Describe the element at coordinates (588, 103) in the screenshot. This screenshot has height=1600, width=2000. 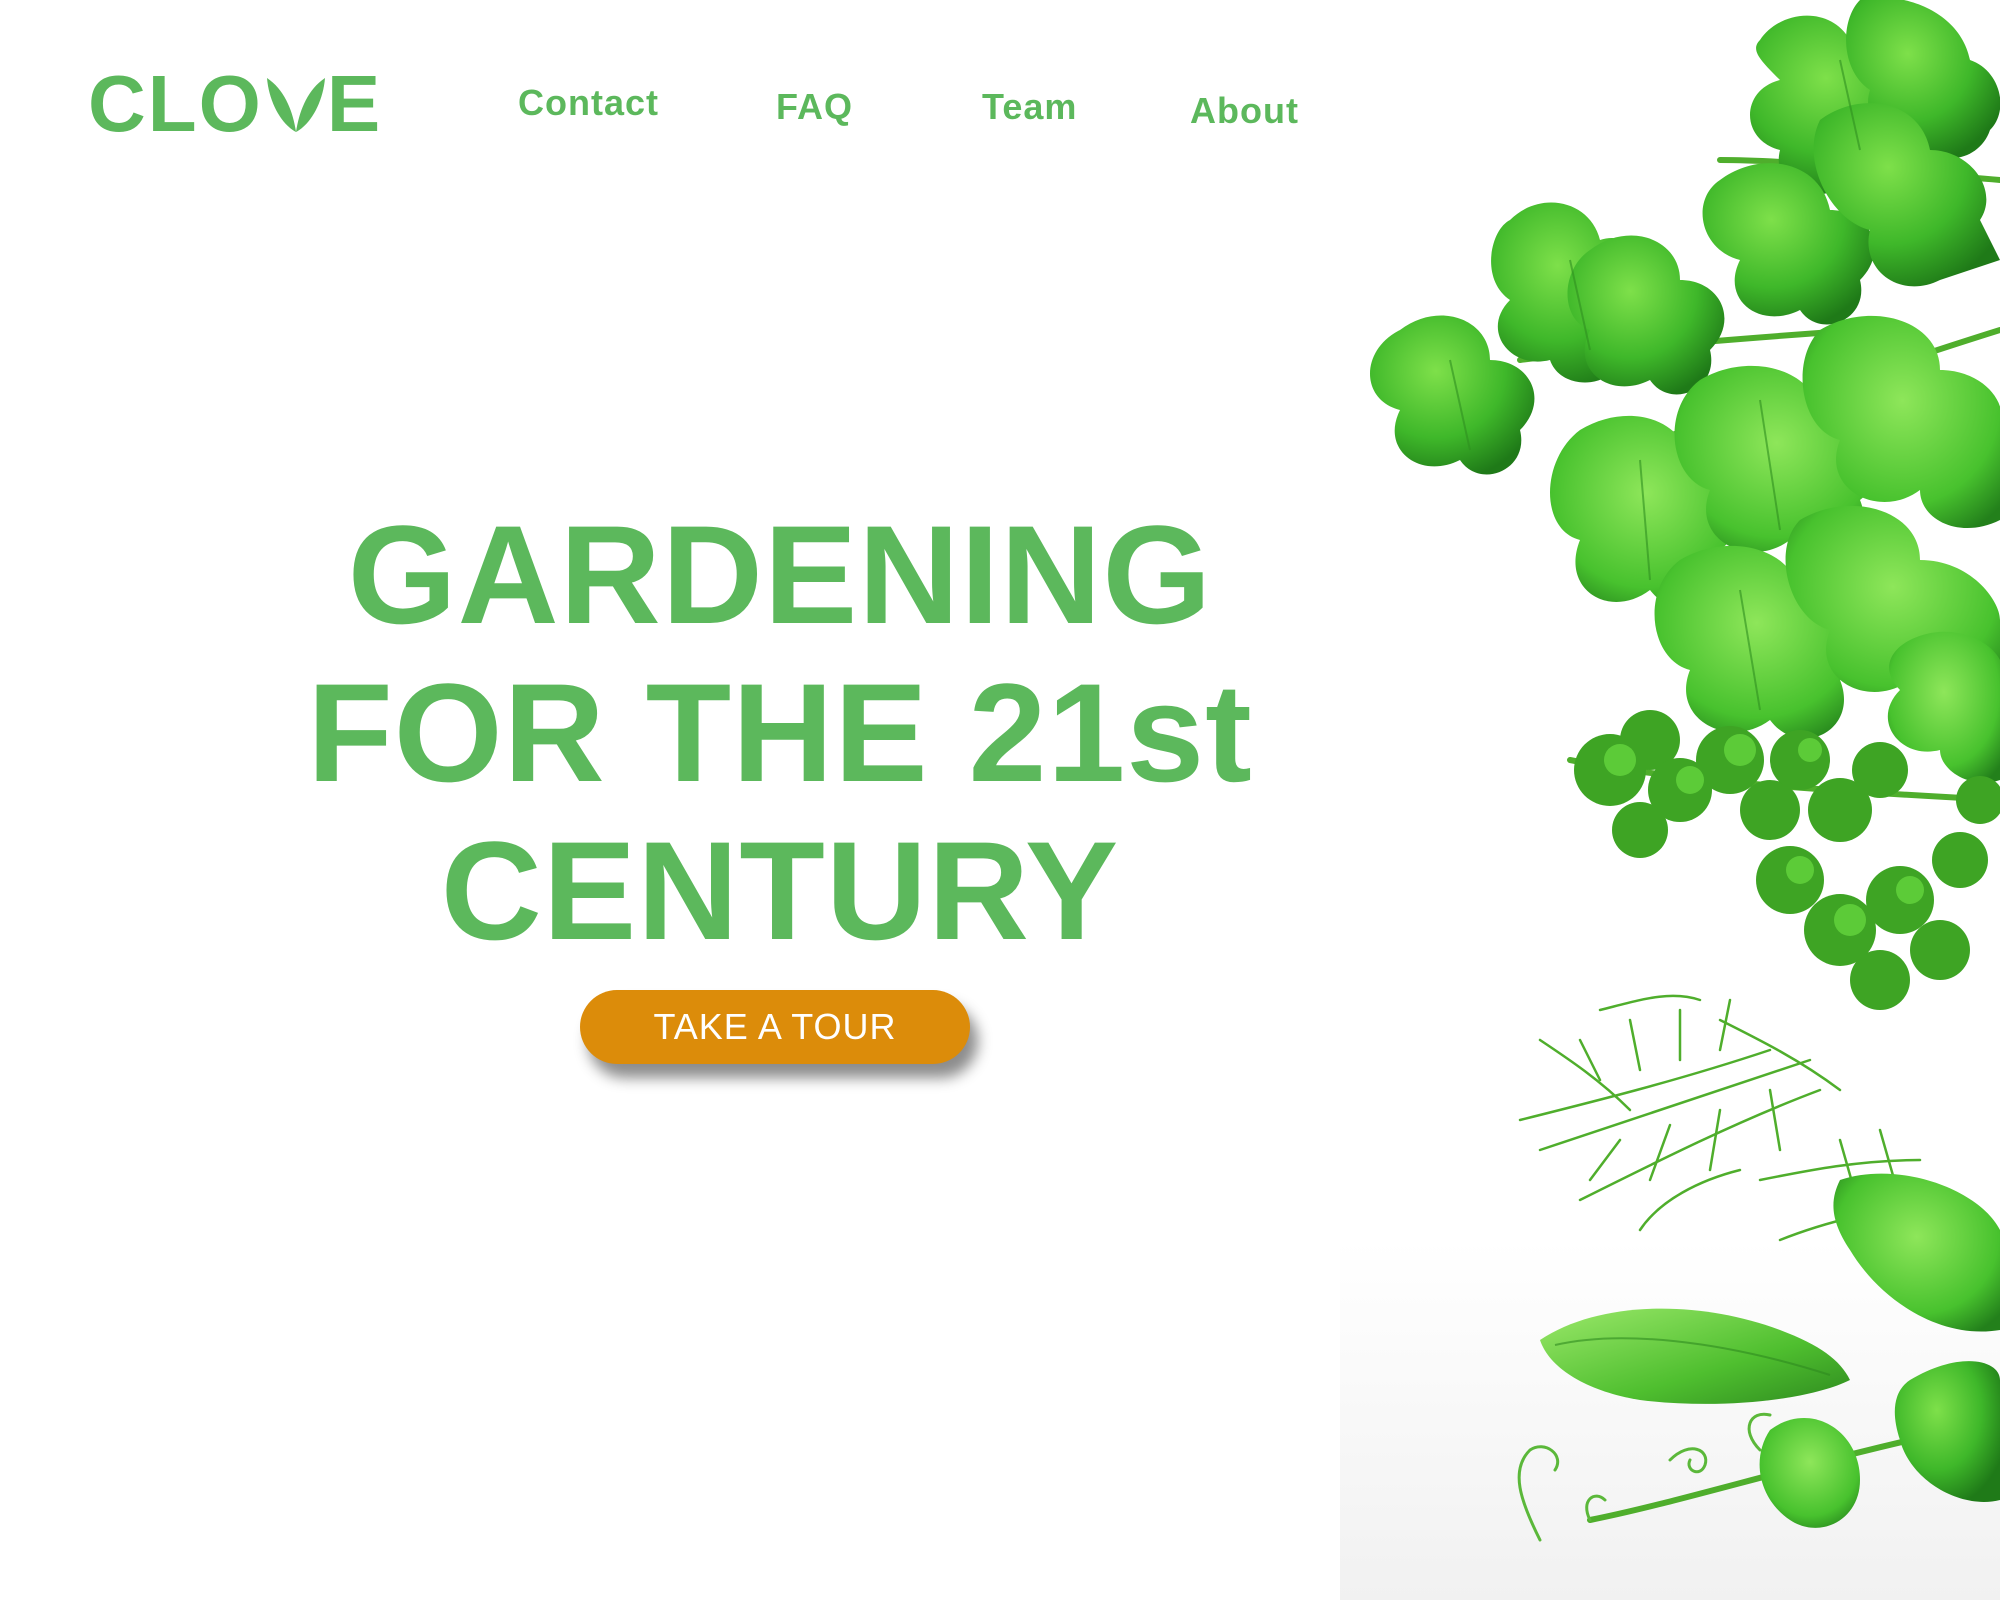
I see `nav-contact-link: Contact` at that location.